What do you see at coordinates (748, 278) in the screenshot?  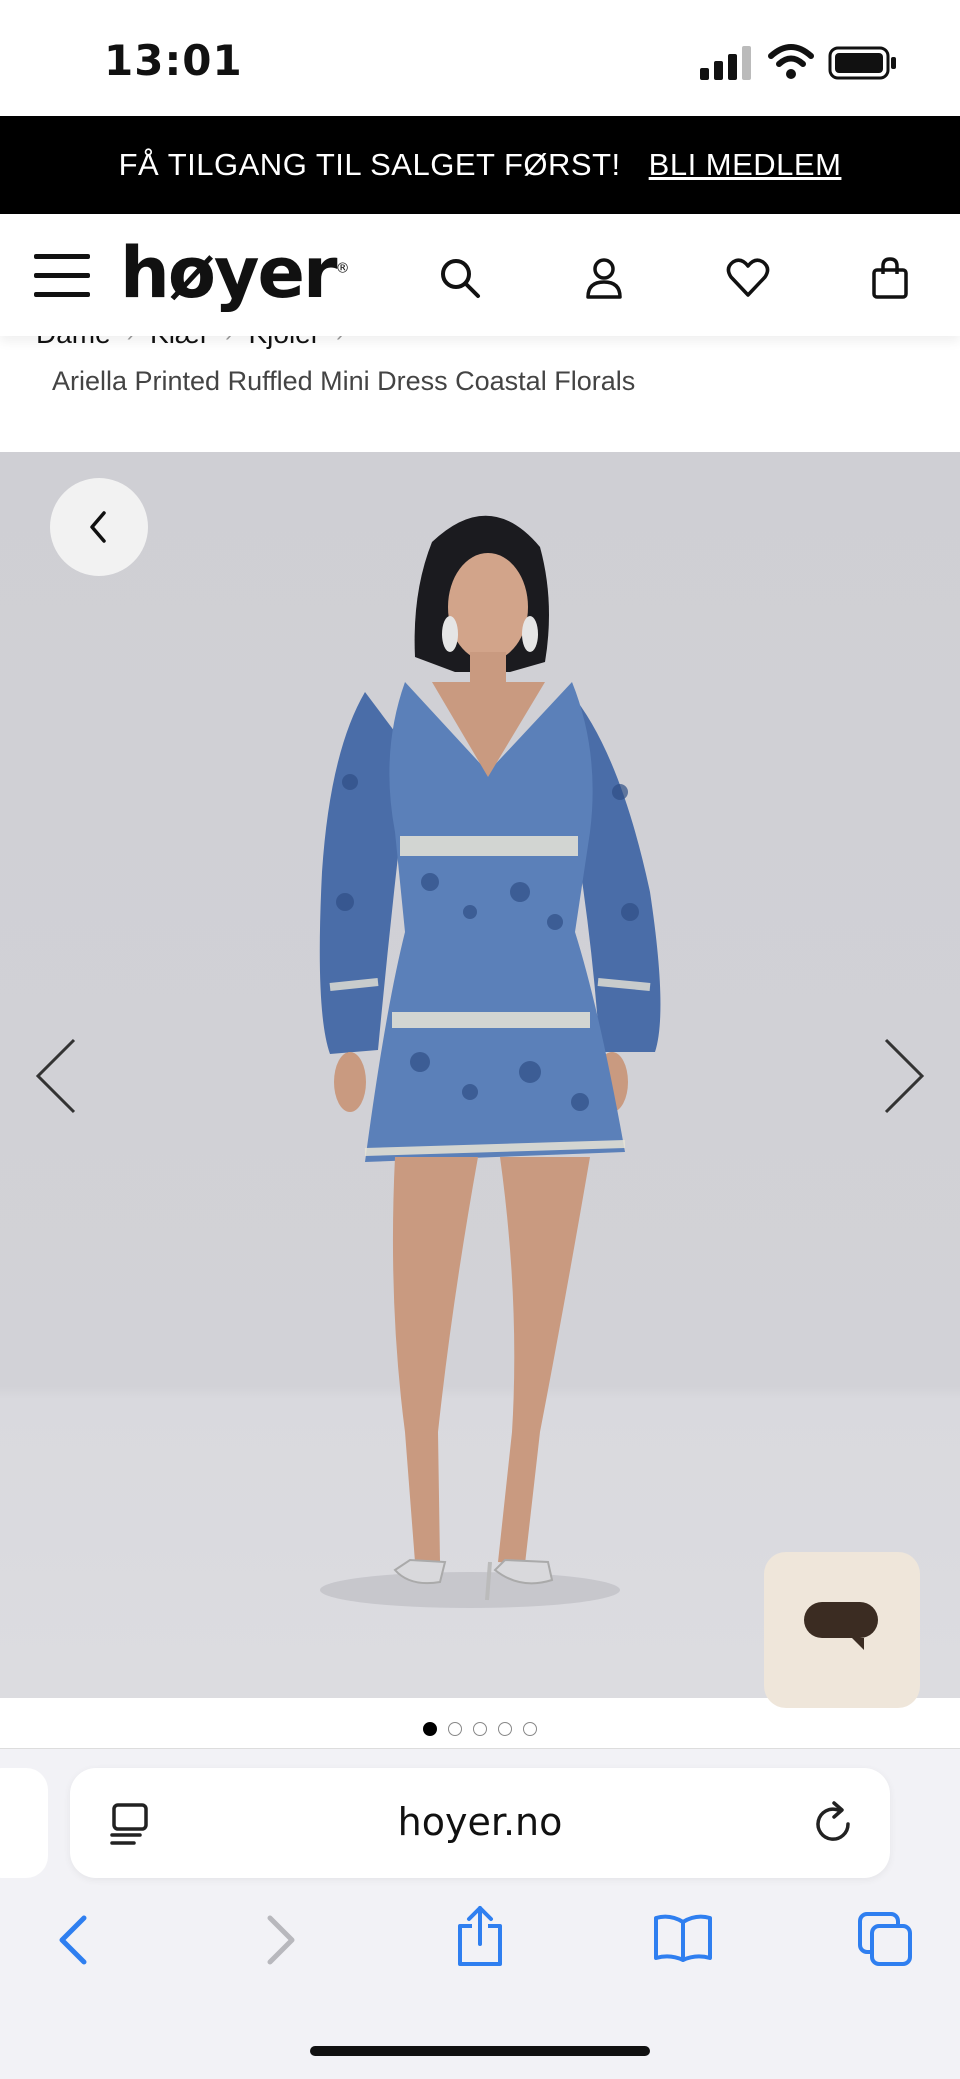 I see `wishlist-heart-icon` at bounding box center [748, 278].